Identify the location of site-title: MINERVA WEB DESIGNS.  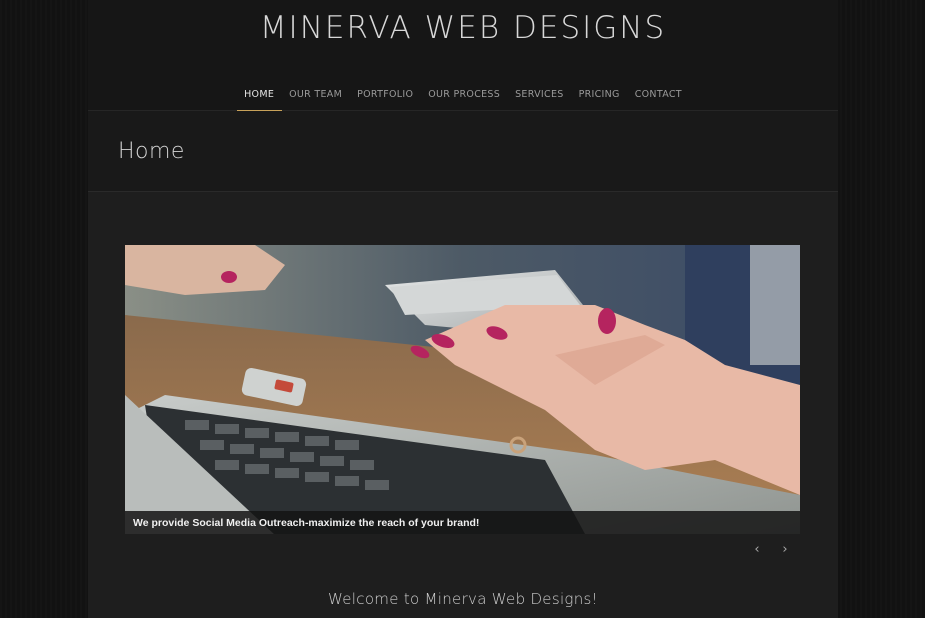
(463, 28).